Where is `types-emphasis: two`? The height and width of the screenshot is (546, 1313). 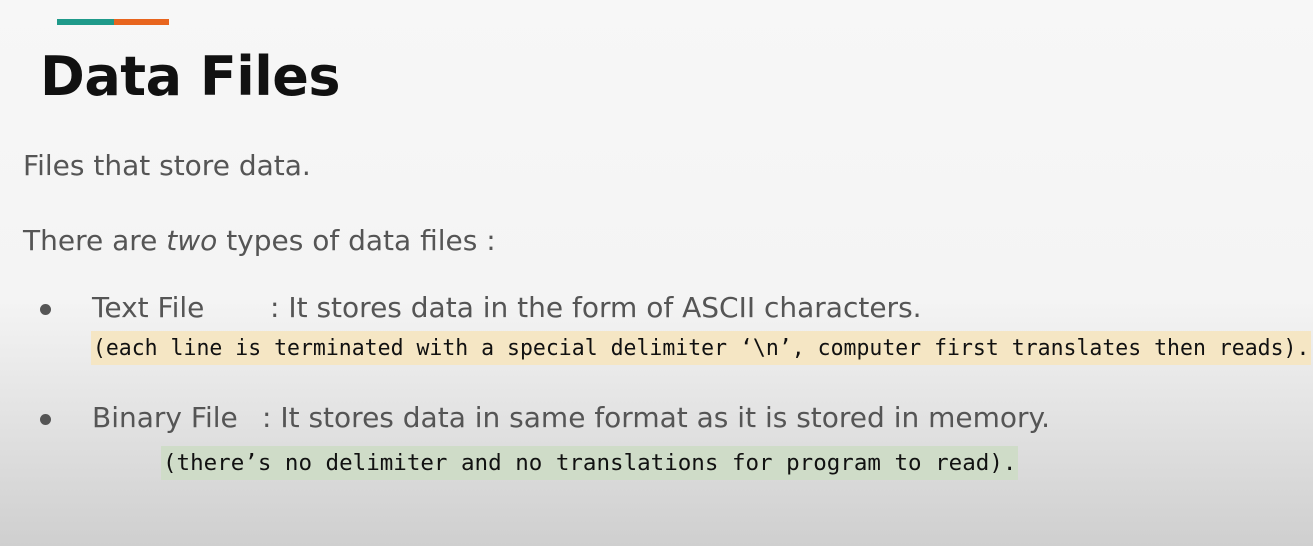 types-emphasis: two is located at coordinates (192, 240).